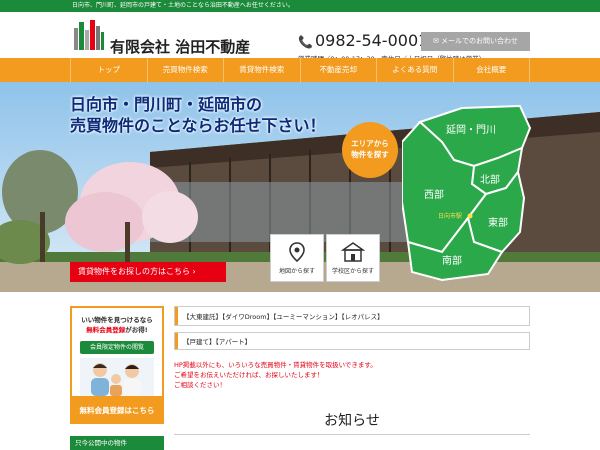 This screenshot has height=450, width=600. I want to click on member-promo-line1: いい物件を見つけるなら, so click(117, 320).